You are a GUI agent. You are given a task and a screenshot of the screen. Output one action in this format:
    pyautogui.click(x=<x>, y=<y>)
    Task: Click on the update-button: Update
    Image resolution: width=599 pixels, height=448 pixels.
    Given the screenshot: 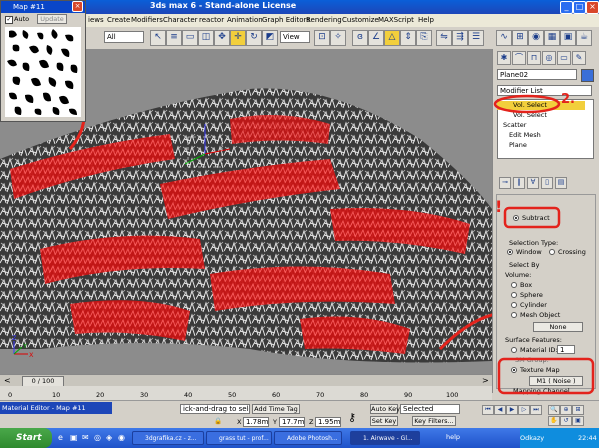 What is the action you would take?
    pyautogui.click(x=52, y=19)
    